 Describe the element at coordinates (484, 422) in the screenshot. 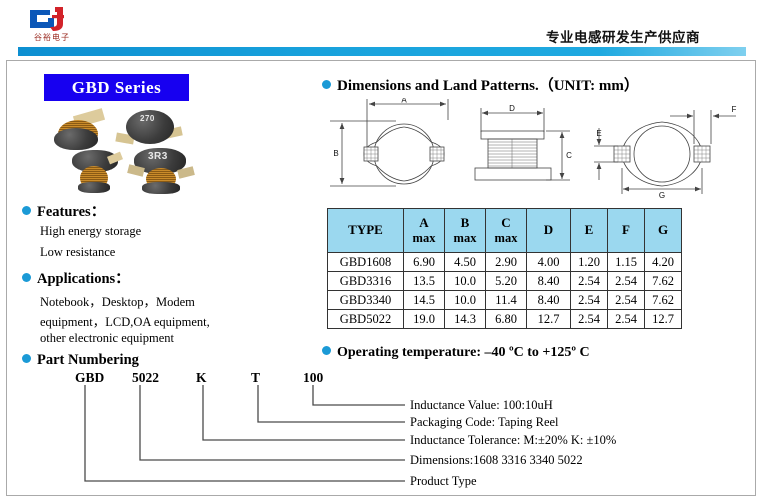

I see `pn-legend-packaging-code: Packaging Code: Taping Reel` at that location.